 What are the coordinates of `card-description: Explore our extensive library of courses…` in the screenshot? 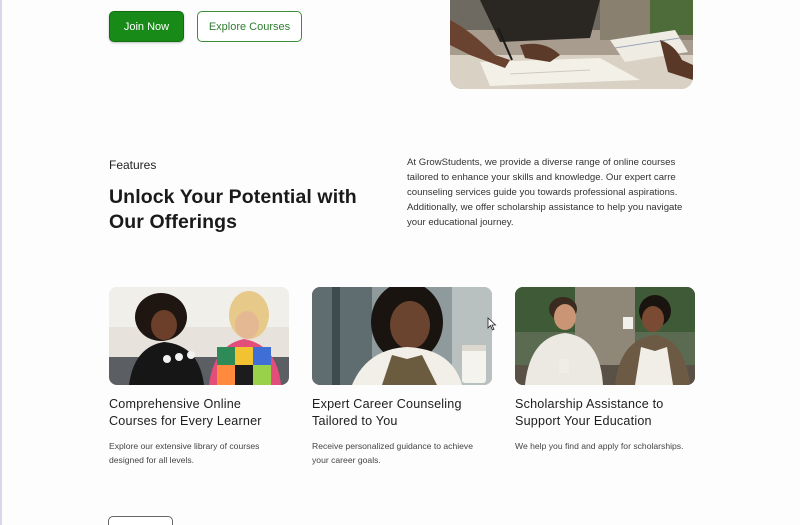 It's located at (184, 453).